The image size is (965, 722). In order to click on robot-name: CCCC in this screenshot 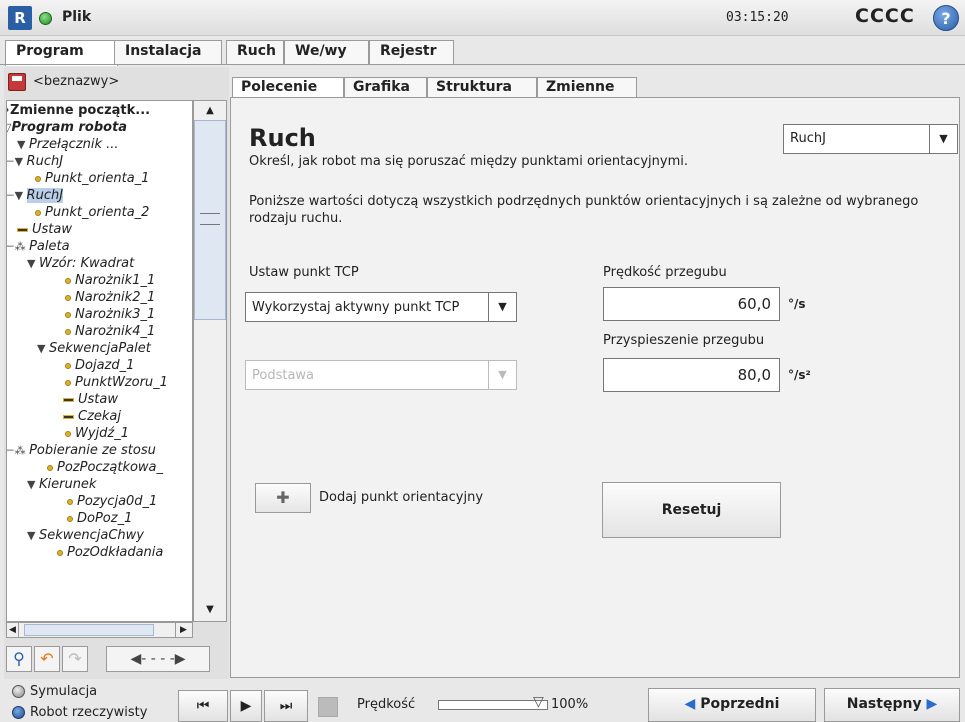, I will do `click(885, 16)`.